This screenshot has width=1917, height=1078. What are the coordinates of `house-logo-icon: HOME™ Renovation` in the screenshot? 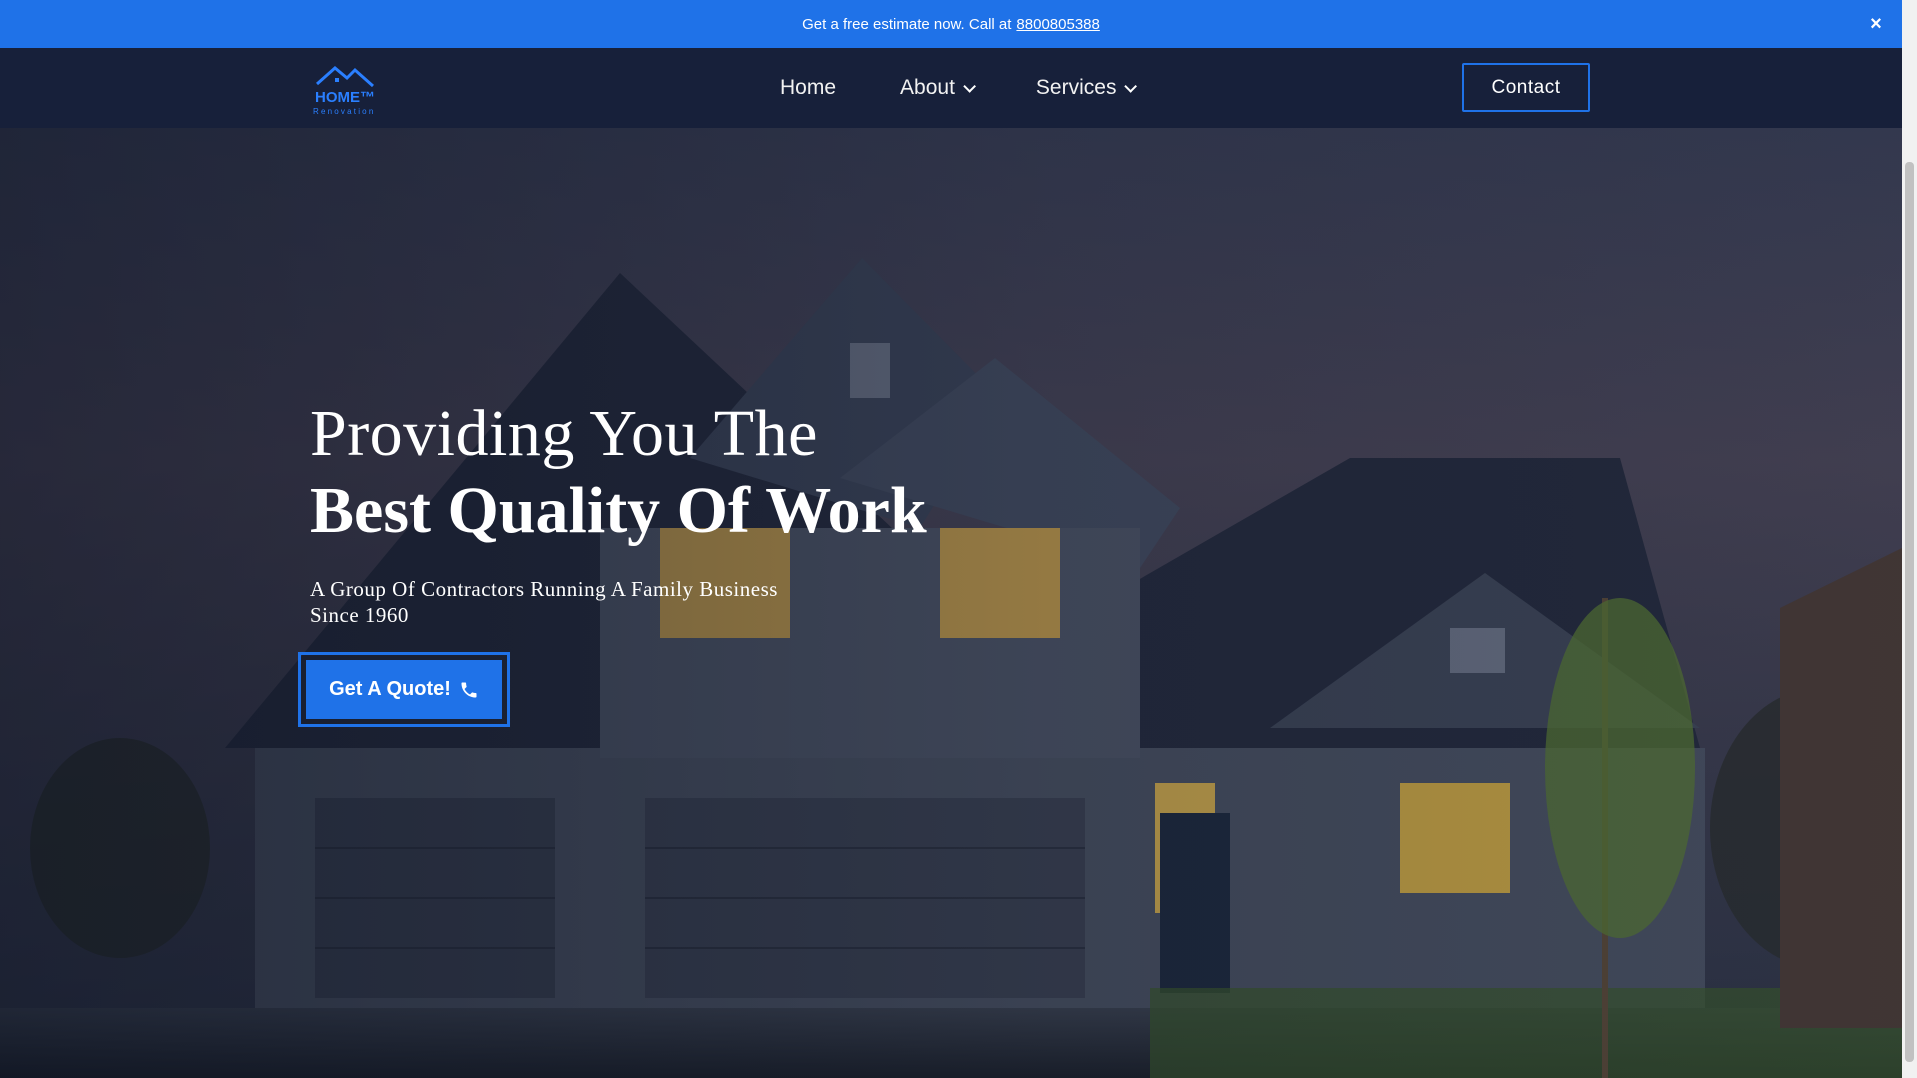 It's located at (344, 91).